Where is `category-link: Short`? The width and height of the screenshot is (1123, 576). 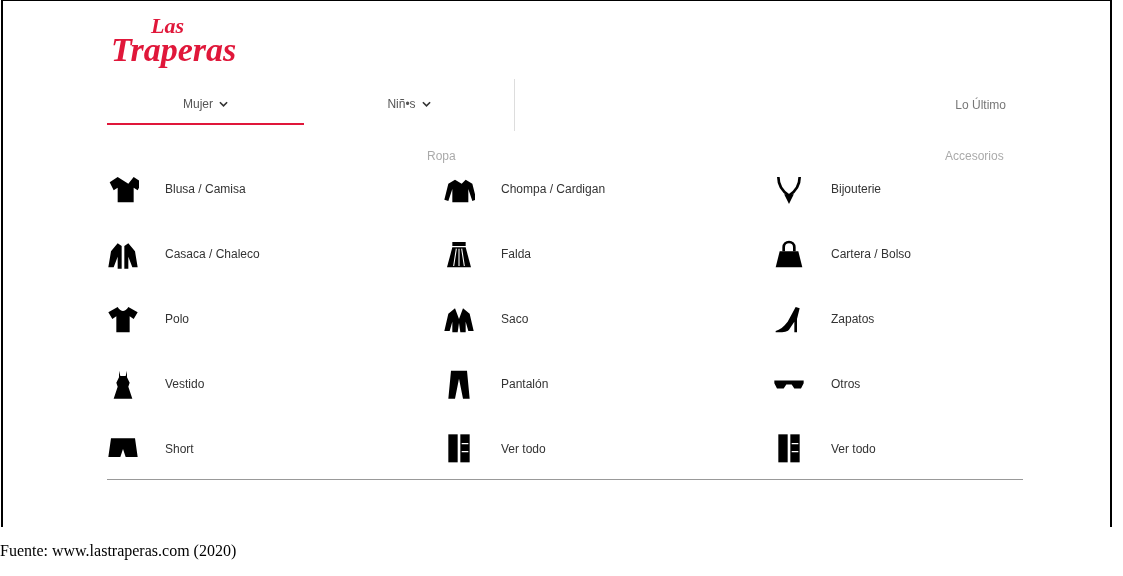 category-link: Short is located at coordinates (275, 449).